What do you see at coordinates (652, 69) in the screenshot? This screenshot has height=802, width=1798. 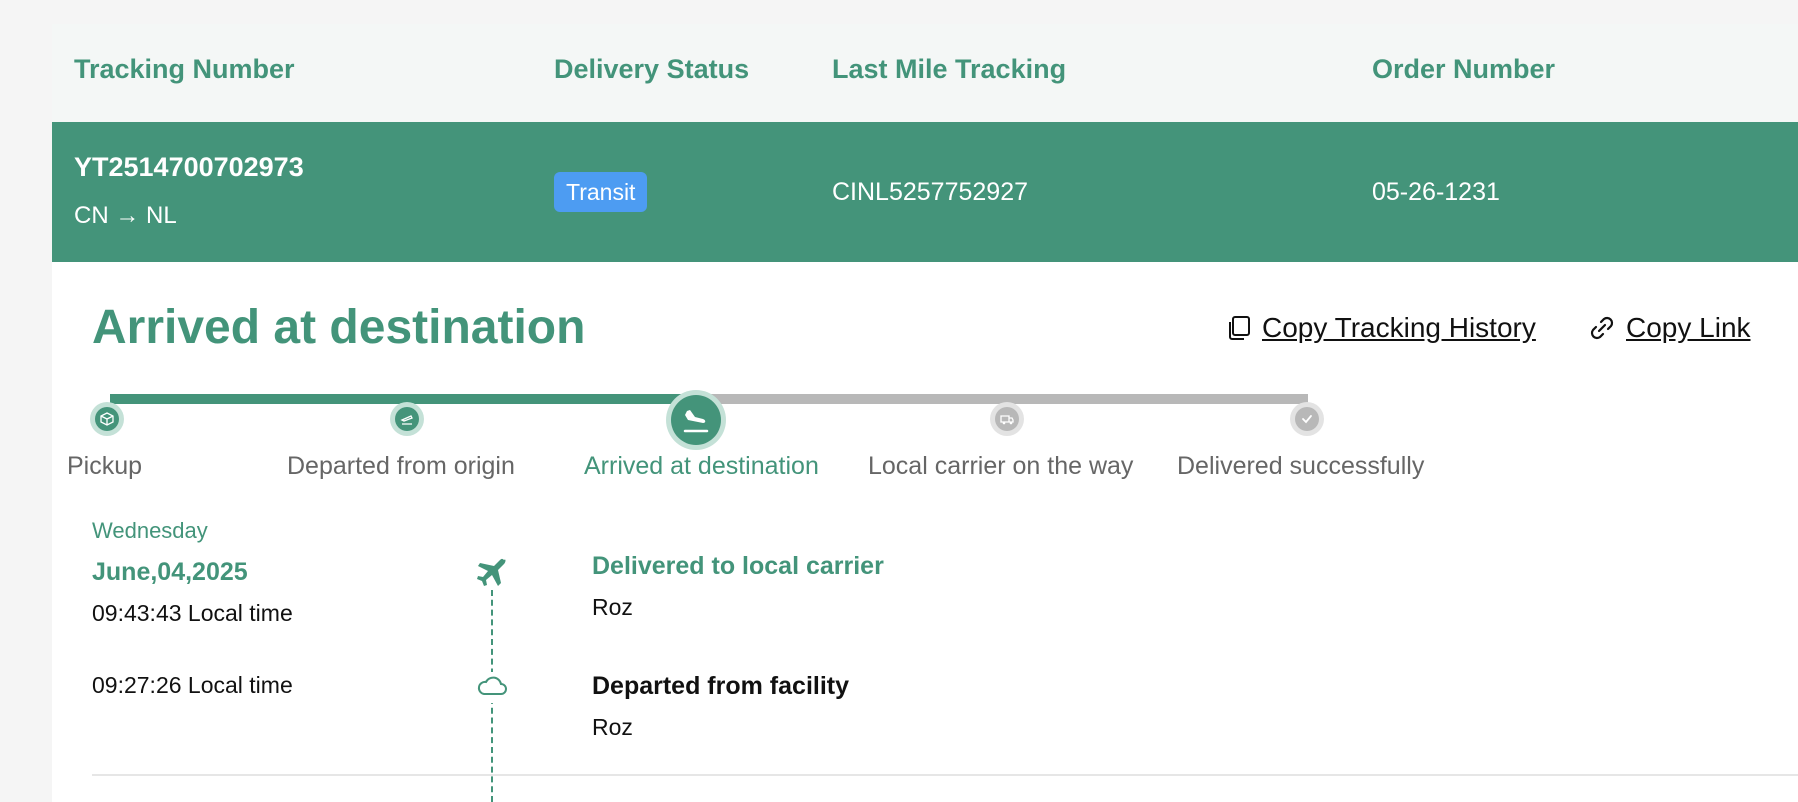 I see `header-delivery-status: Delivery Status` at bounding box center [652, 69].